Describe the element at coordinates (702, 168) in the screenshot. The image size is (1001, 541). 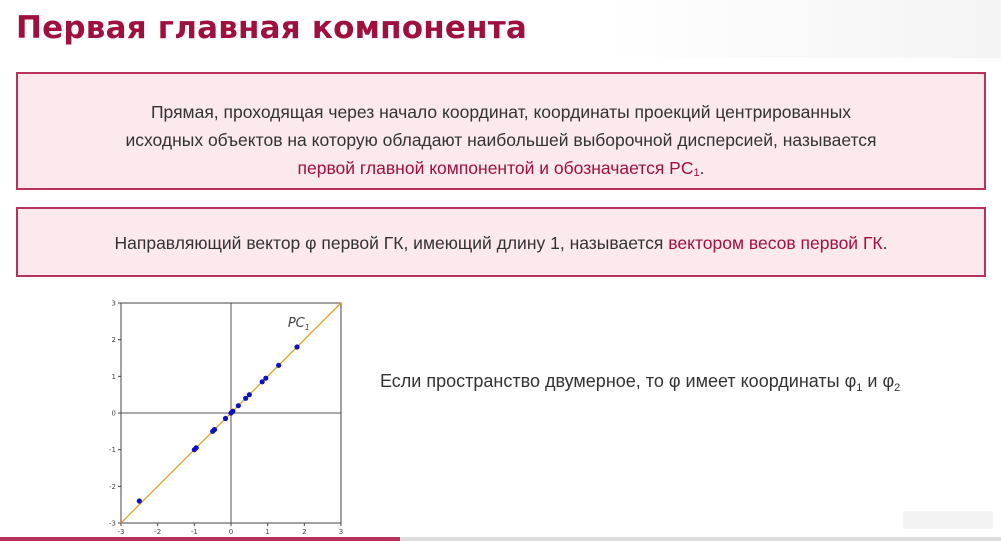
I see `definition-end: .` at that location.